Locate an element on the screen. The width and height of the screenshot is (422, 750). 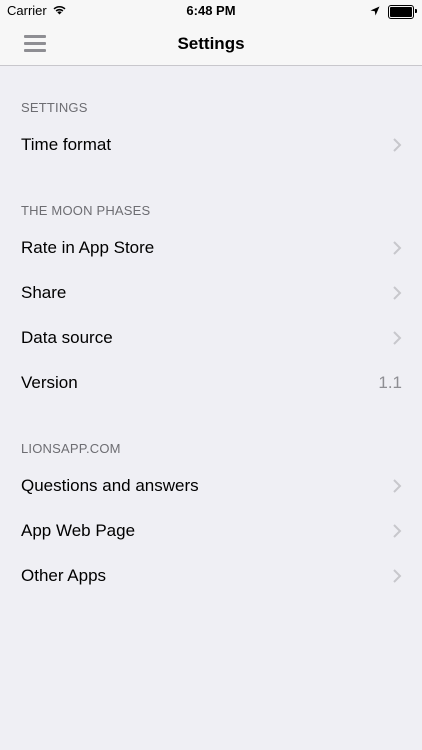
row-data-source: Data source is located at coordinates (211, 337).